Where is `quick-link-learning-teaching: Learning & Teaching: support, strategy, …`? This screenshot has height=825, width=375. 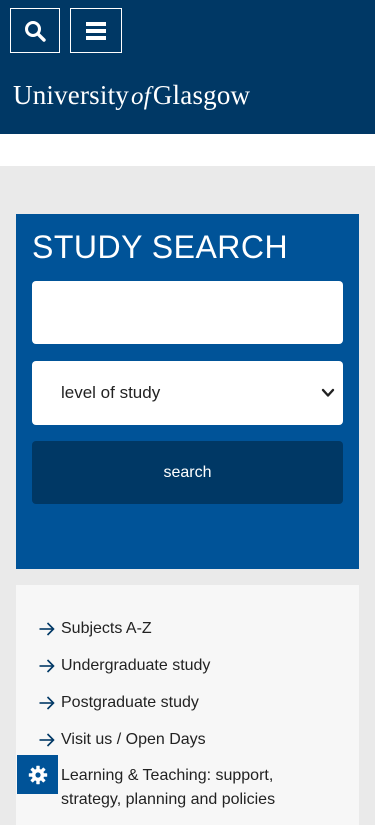
quick-link-learning-teaching: Learning & Teaching: support, strategy, … is located at coordinates (184, 788).